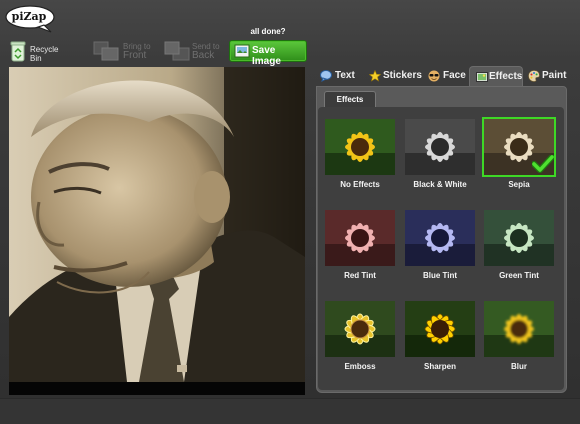 The image size is (580, 424). I want to click on tab-face-label: Face, so click(454, 75).